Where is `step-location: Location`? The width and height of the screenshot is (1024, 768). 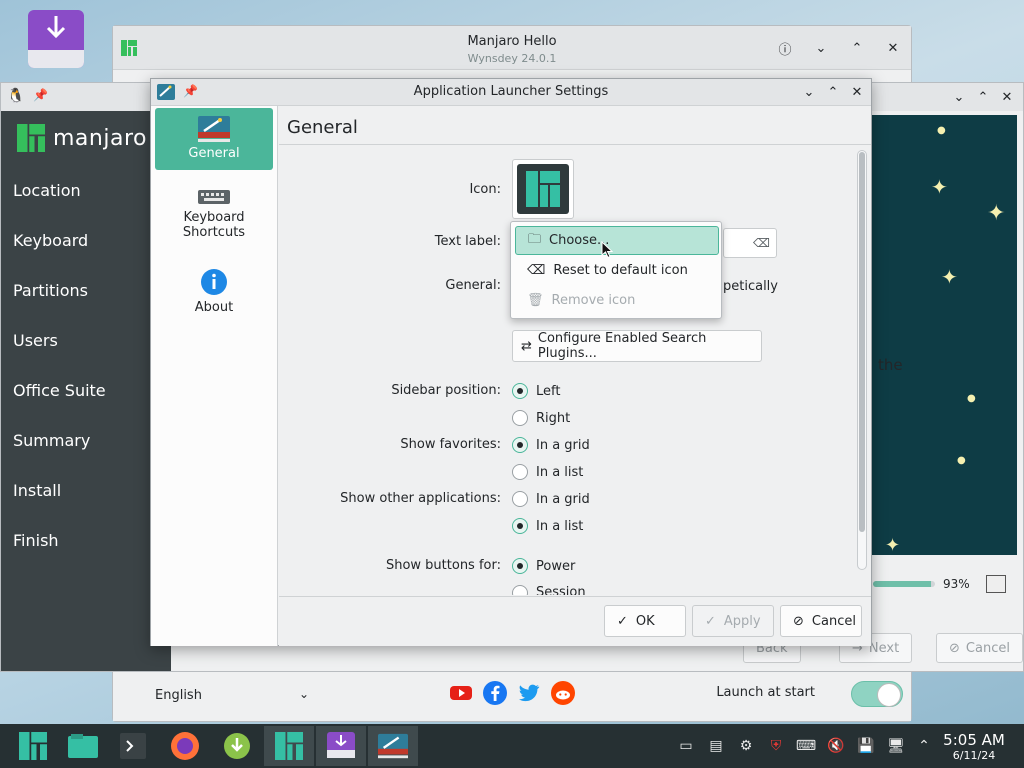
step-location: Location is located at coordinates (47, 190).